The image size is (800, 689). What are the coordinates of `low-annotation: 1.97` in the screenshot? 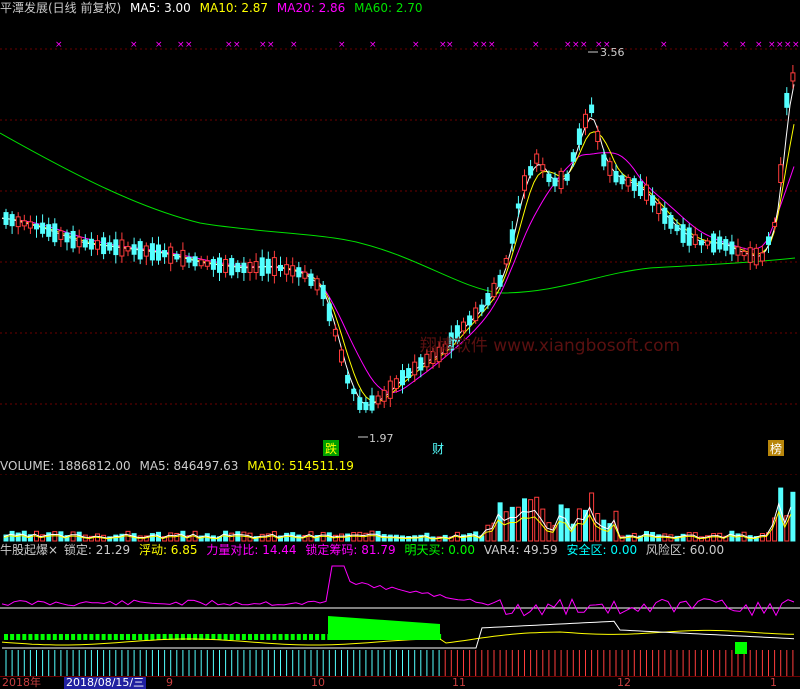 It's located at (376, 438).